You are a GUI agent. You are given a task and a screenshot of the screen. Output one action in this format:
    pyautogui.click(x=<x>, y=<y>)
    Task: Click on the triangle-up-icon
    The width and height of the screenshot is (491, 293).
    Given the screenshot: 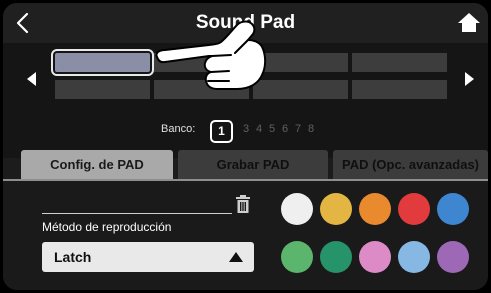 What is the action you would take?
    pyautogui.click(x=236, y=257)
    